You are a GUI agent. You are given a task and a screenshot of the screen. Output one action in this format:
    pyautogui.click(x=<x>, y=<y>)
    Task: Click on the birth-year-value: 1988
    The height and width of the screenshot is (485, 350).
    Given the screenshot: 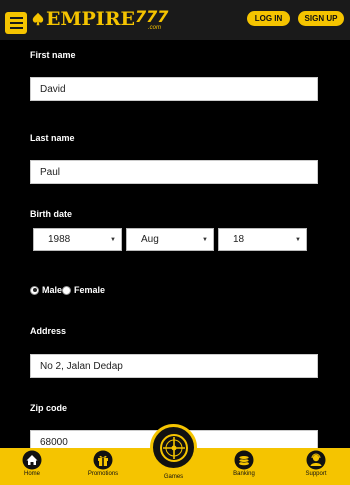 What is the action you would take?
    pyautogui.click(x=59, y=239)
    